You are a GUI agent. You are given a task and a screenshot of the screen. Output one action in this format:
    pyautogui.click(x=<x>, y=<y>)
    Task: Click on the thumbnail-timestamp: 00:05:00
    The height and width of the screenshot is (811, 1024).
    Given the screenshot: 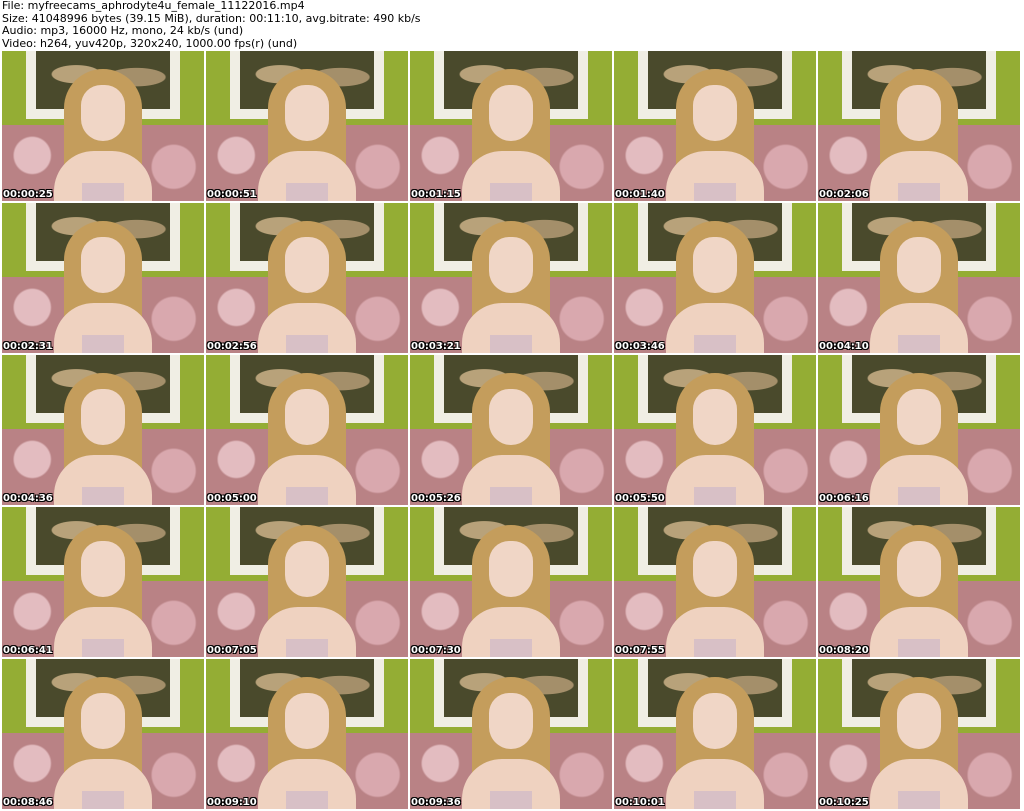 What is the action you would take?
    pyautogui.click(x=232, y=498)
    